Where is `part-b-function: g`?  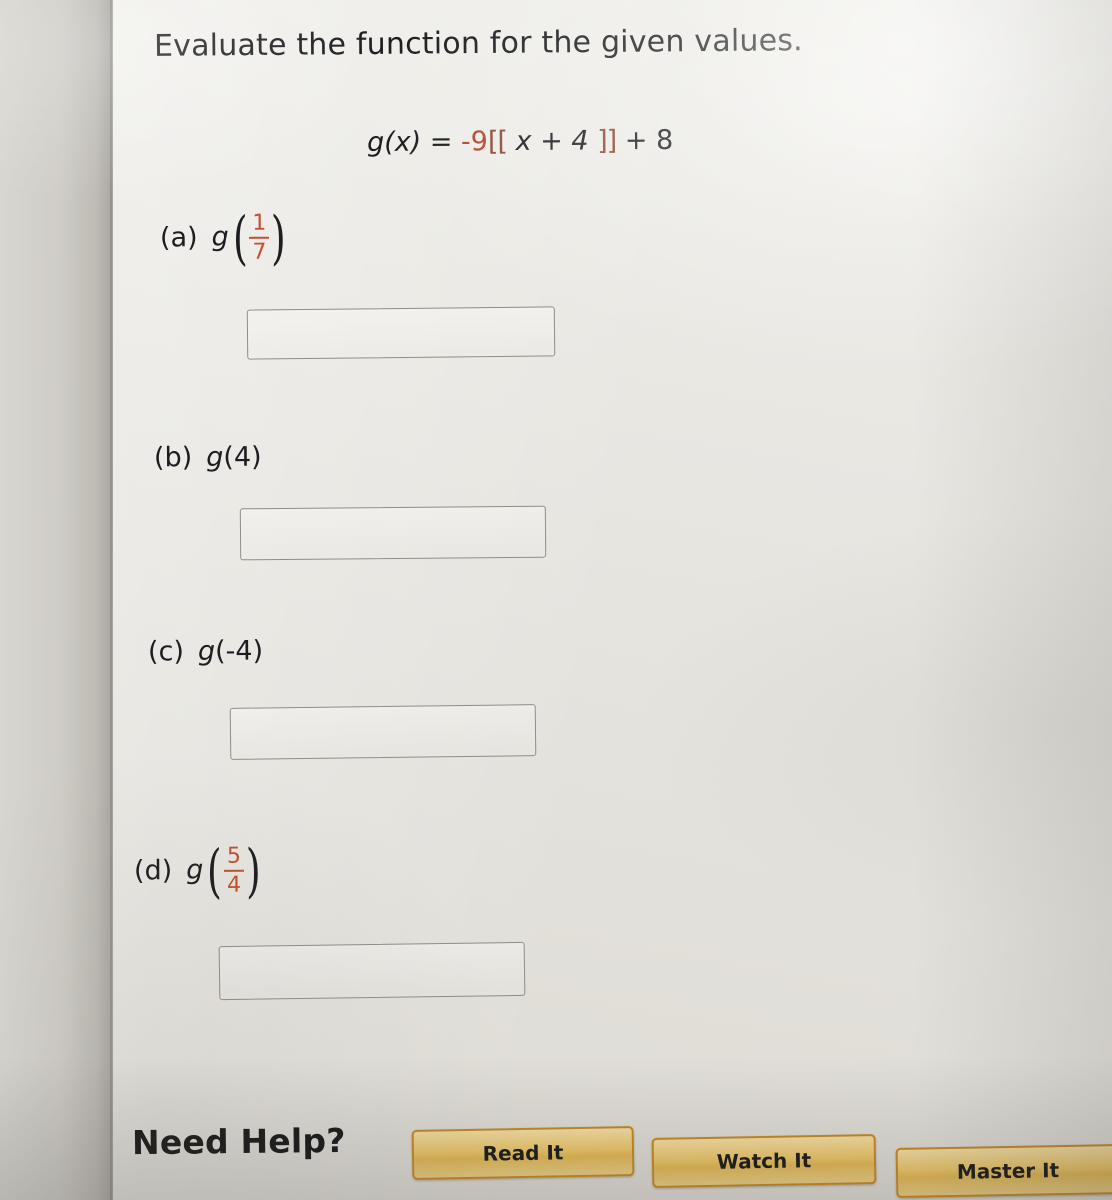 part-b-function: g is located at coordinates (215, 457).